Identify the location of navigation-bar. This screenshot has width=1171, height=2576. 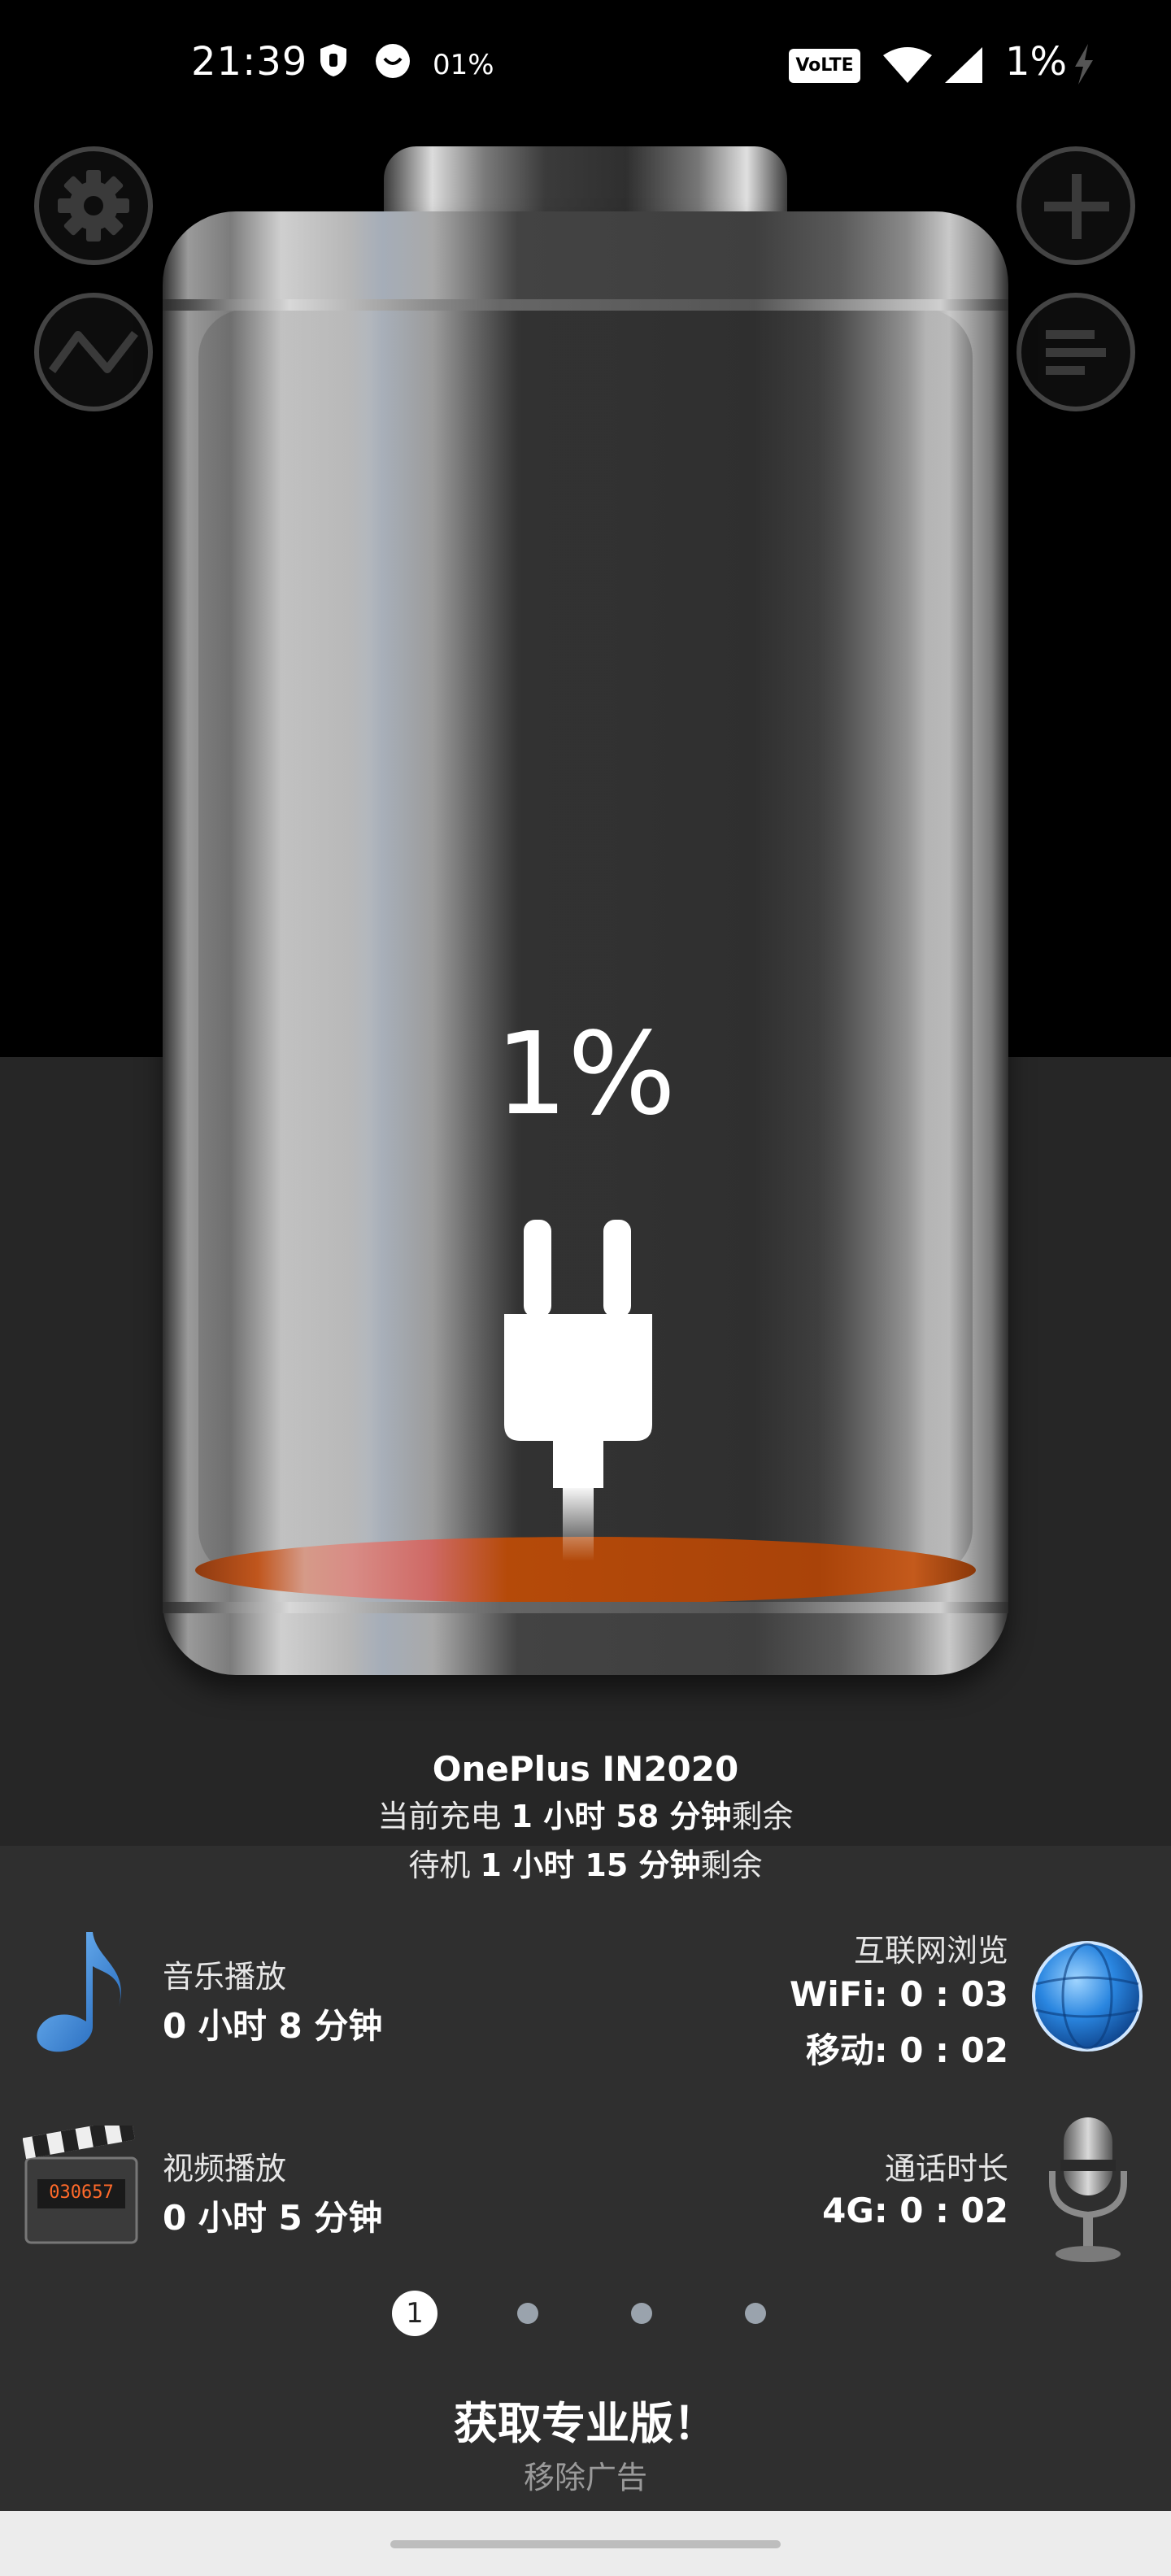
(585, 2544).